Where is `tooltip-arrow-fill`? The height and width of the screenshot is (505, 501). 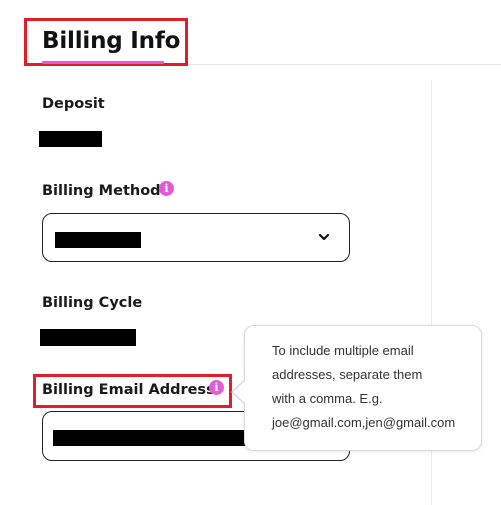 tooltip-arrow-fill is located at coordinates (239, 392).